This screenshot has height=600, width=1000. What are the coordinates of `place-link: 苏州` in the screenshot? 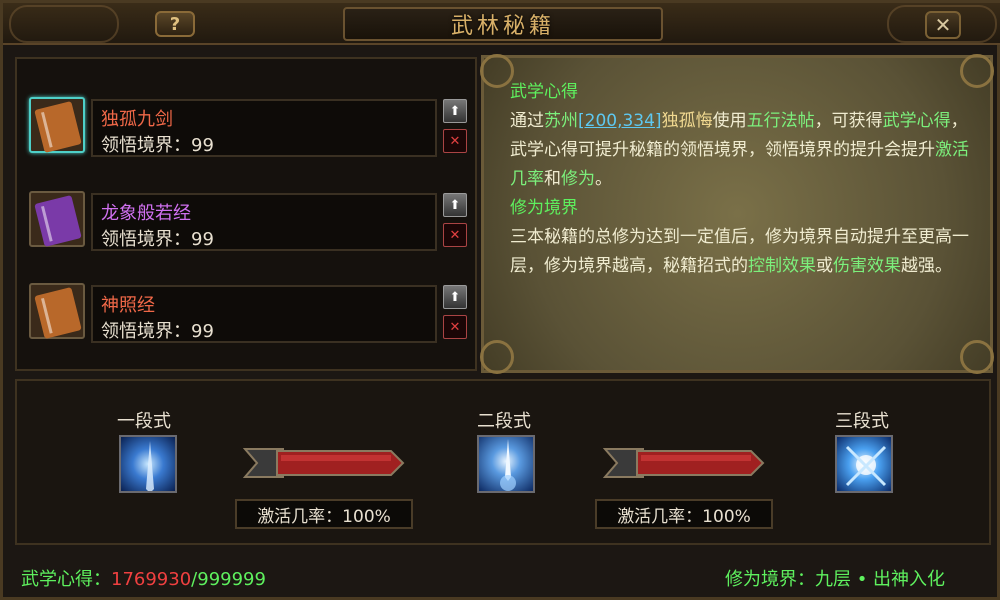 It's located at (561, 121).